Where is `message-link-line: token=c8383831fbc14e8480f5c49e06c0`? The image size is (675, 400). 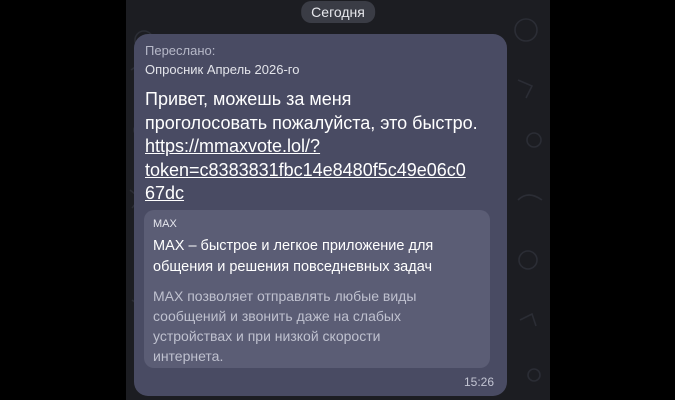
message-link-line: token=c8383831fbc14e8480f5c49e06c0 is located at coordinates (324, 171).